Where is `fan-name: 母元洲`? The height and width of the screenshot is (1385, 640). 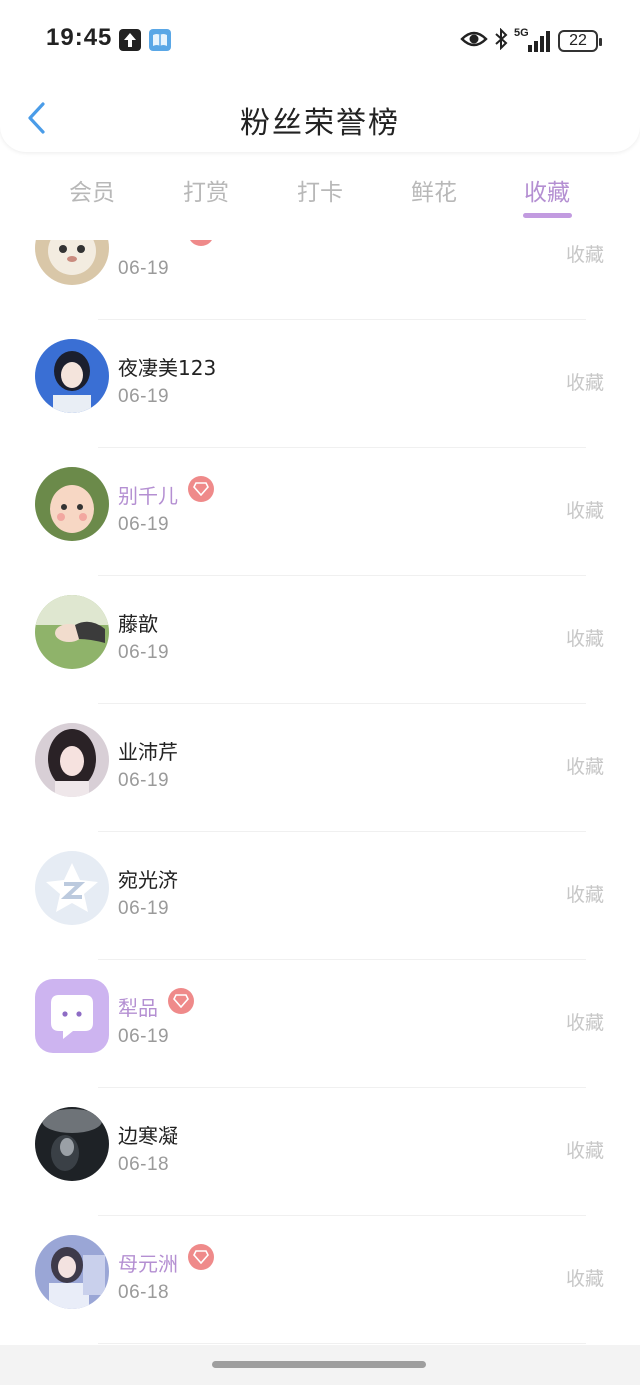 fan-name: 母元洲 is located at coordinates (148, 1264).